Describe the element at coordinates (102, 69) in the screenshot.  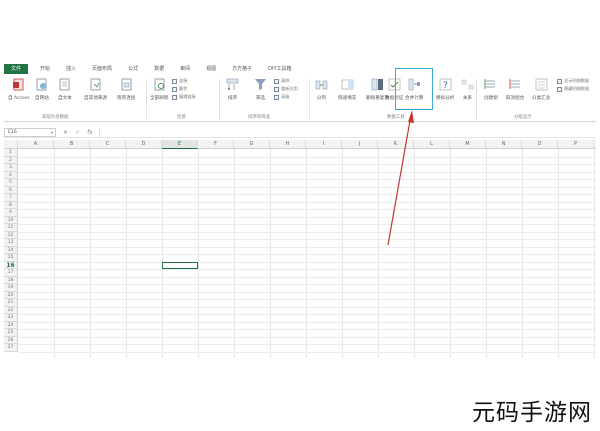
I see `tab-page-layout: 页面布局` at that location.